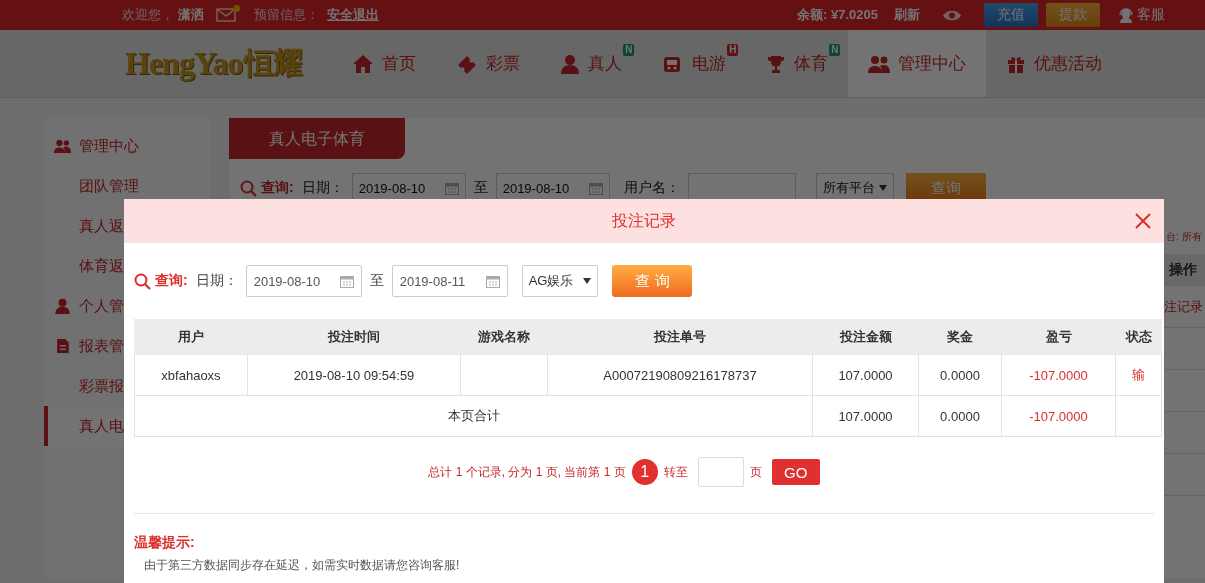  Describe the element at coordinates (191, 375) in the screenshot. I see `table-cell: xbfahaoxs` at that location.